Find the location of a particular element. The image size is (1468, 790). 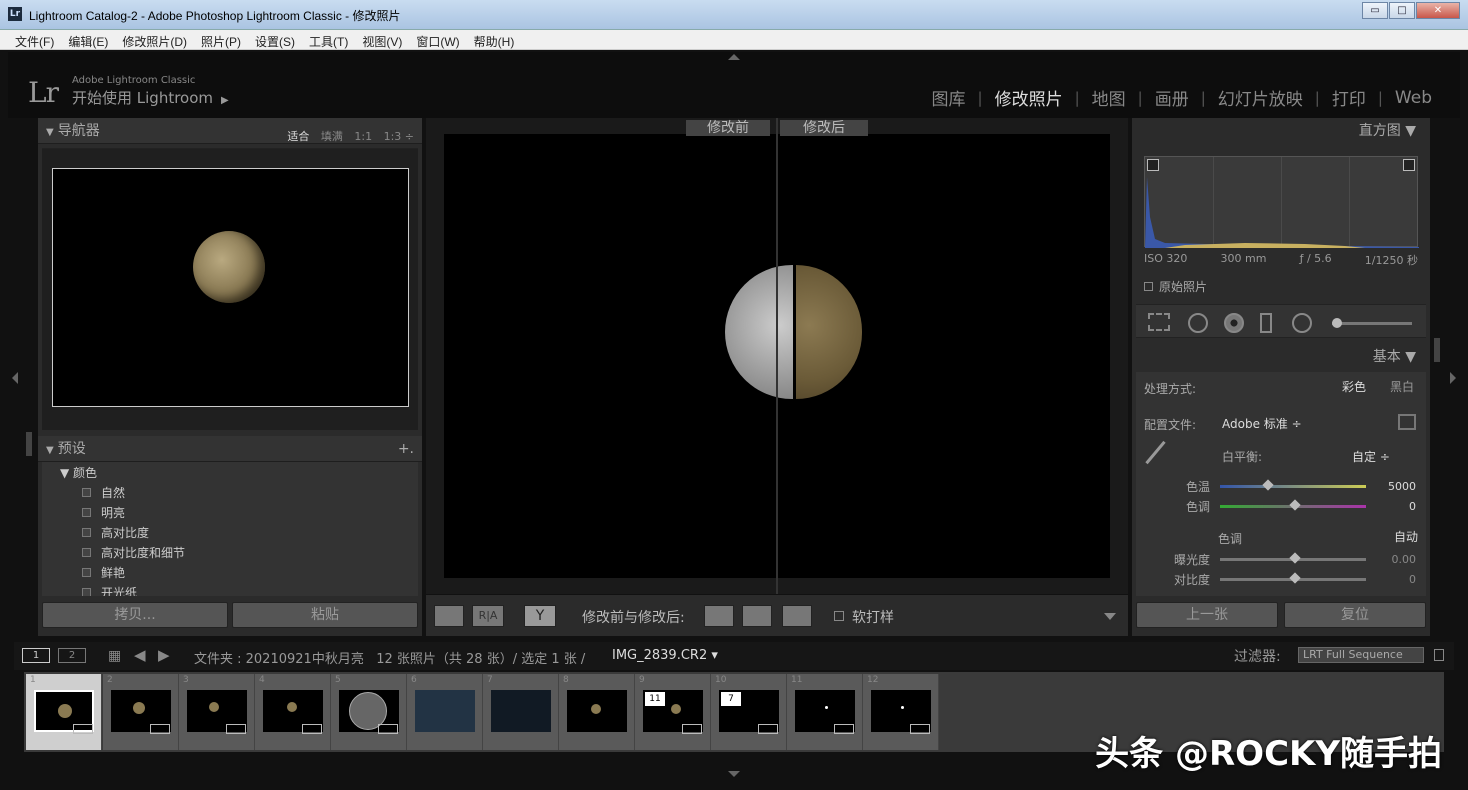

bottom-panel-toggle-icon is located at coordinates (734, 774).